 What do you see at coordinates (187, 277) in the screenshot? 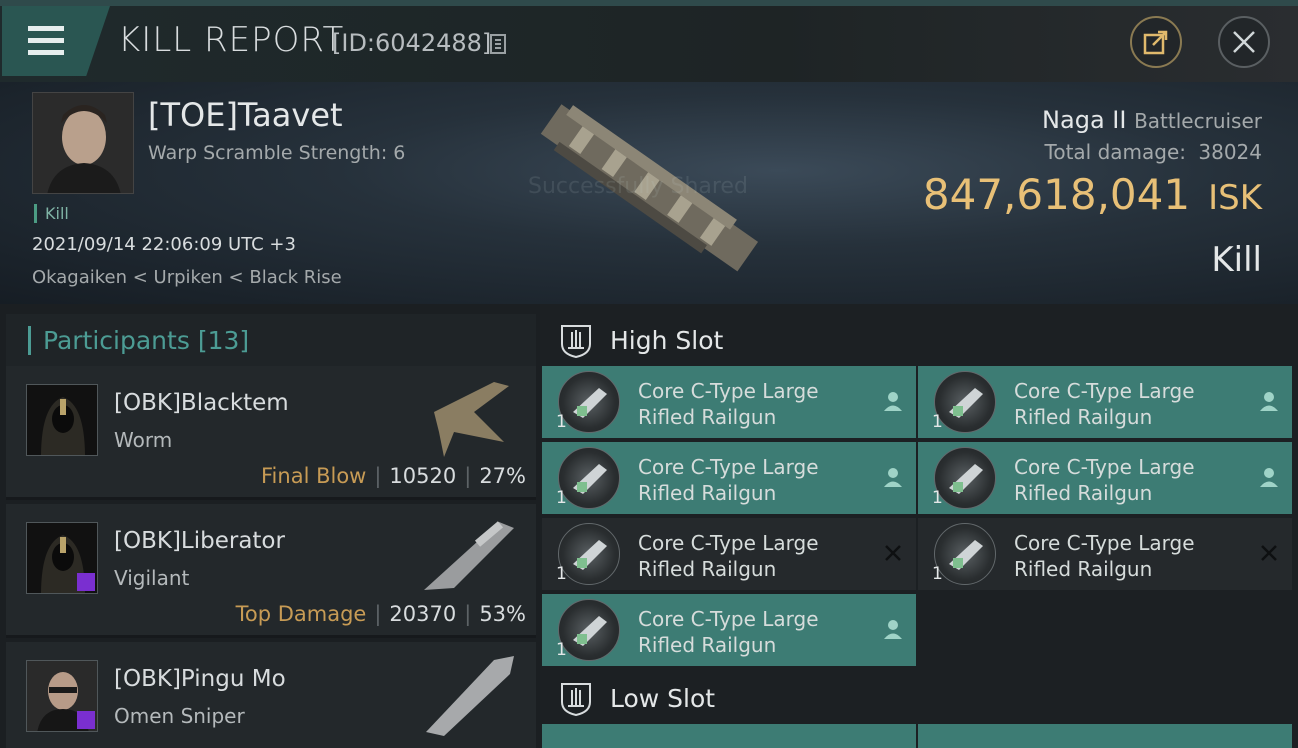
I see `kill-location: Okagaiken < Urpiken < Black Rise` at bounding box center [187, 277].